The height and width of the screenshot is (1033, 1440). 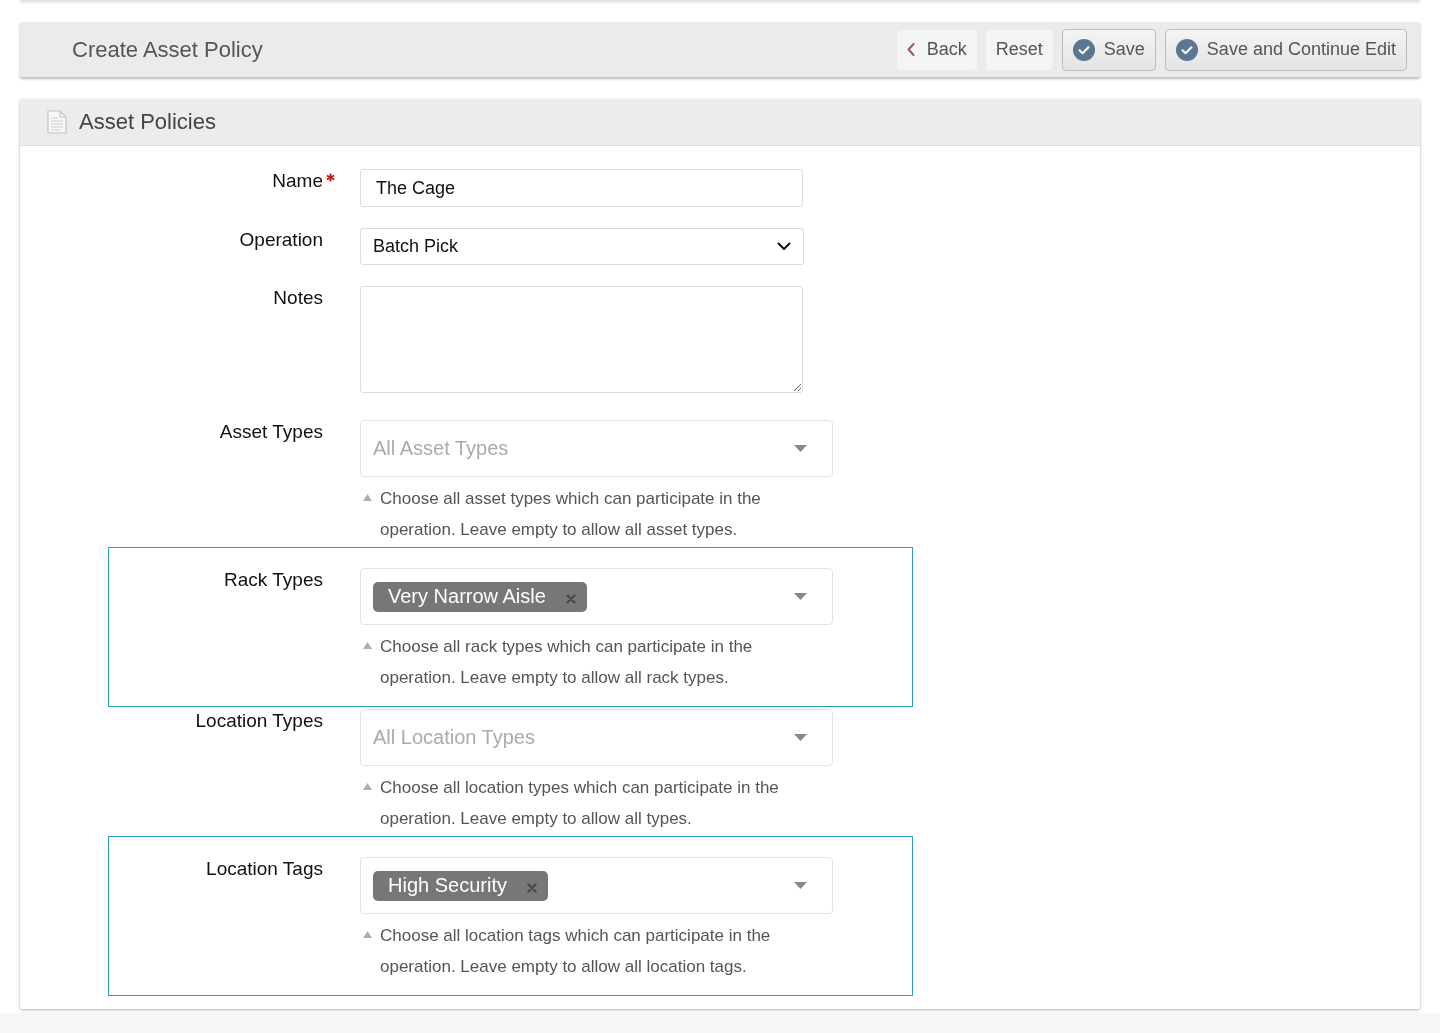 I want to click on document-icon, so click(x=57, y=122).